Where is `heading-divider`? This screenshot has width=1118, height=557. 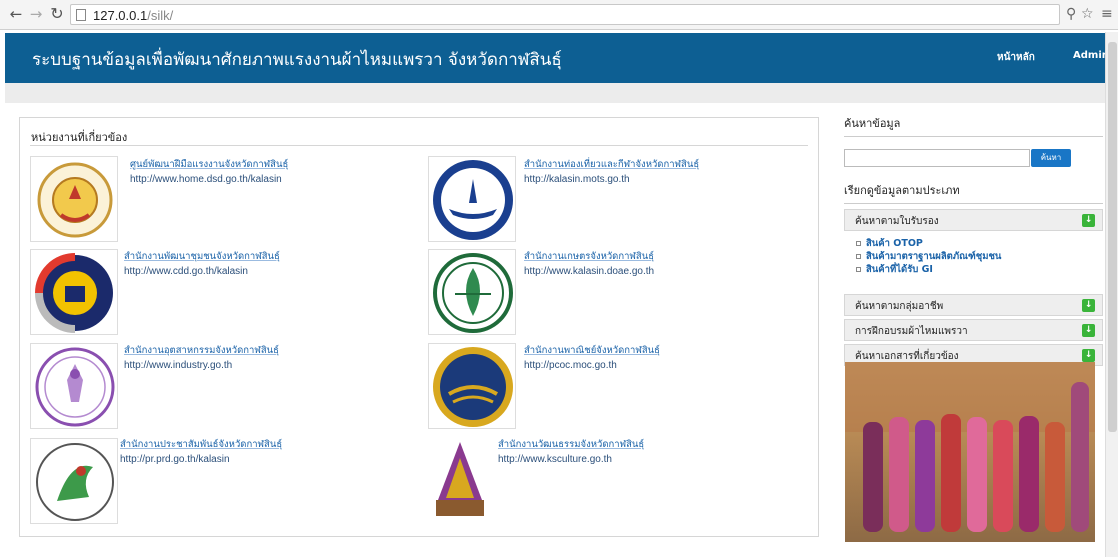
heading-divider is located at coordinates (419, 145).